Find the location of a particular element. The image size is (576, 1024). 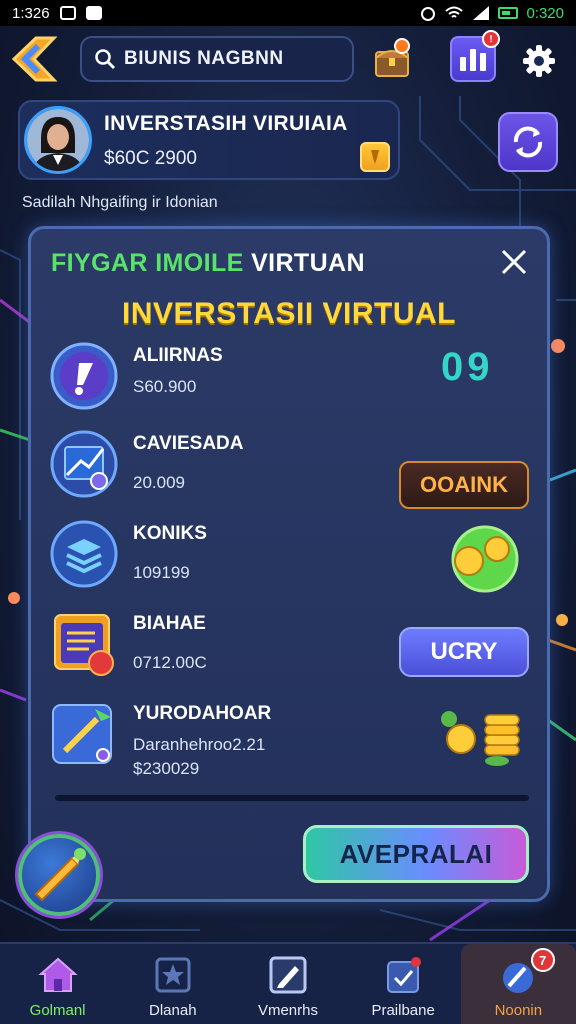

nav-item-3: Vmenrhs is located at coordinates (287, 984).